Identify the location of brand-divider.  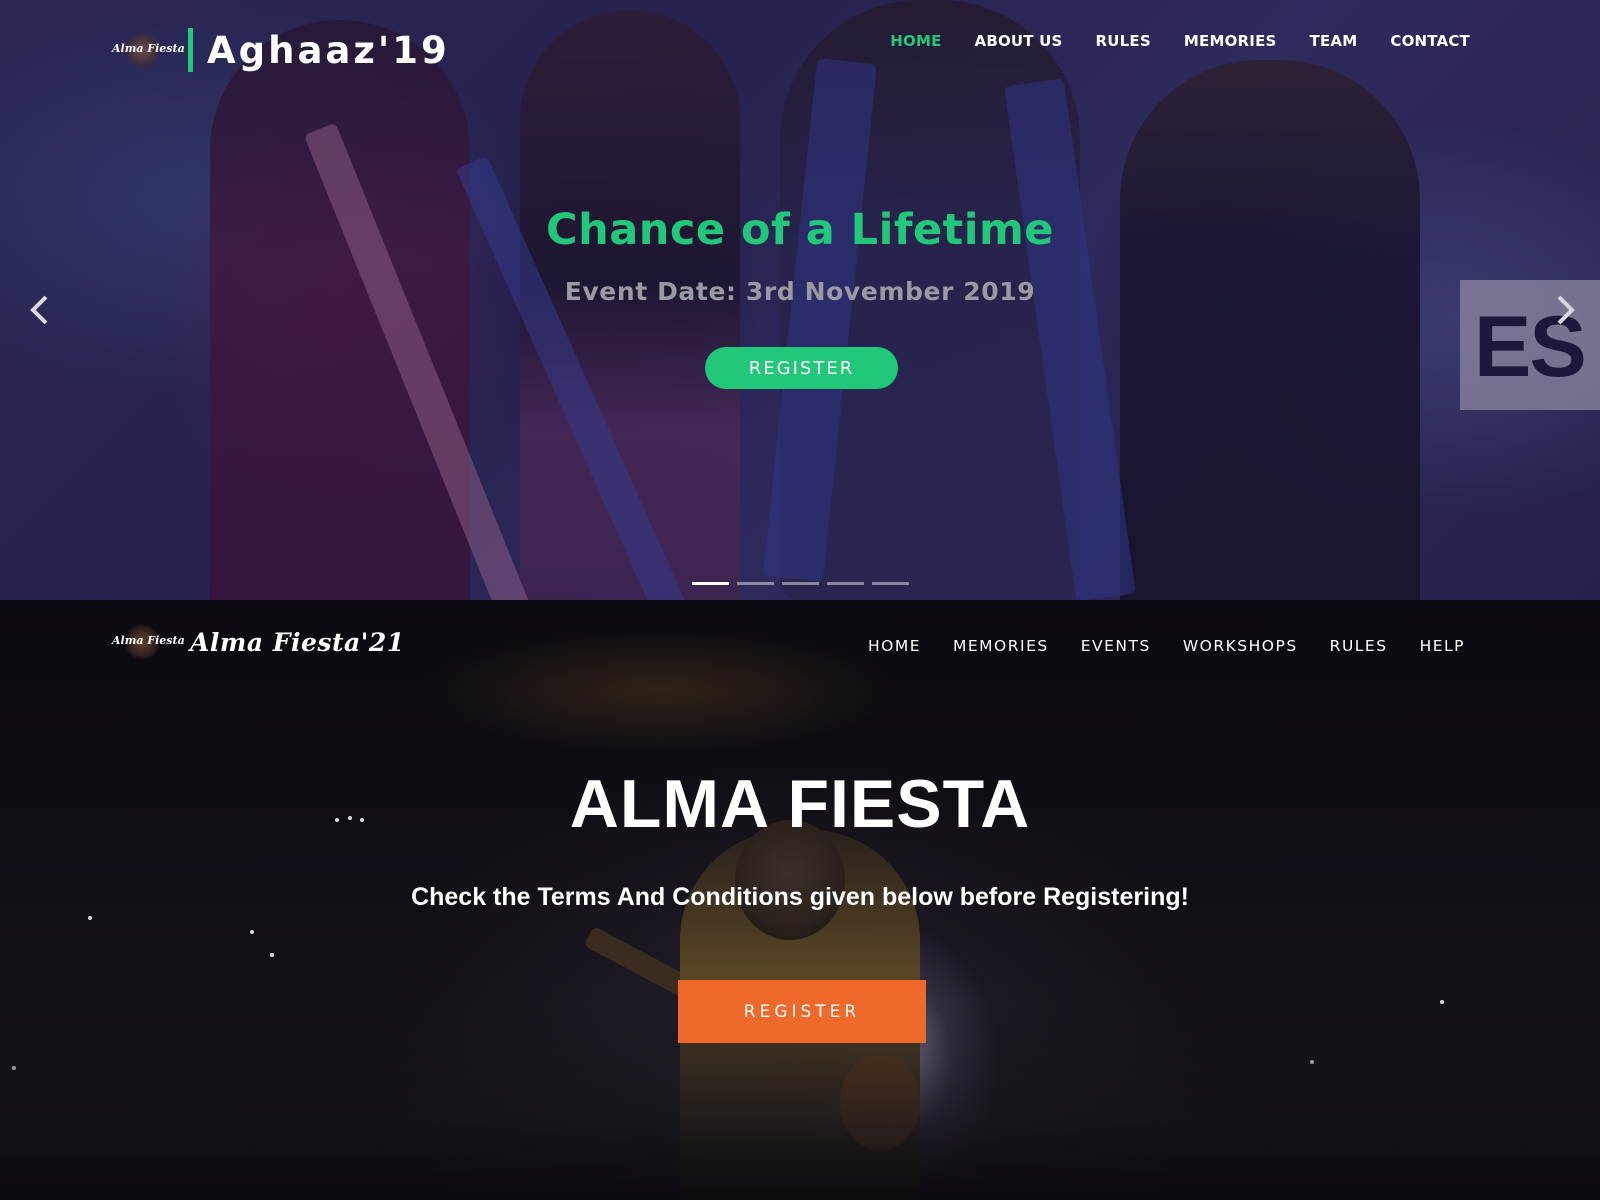
(190, 50).